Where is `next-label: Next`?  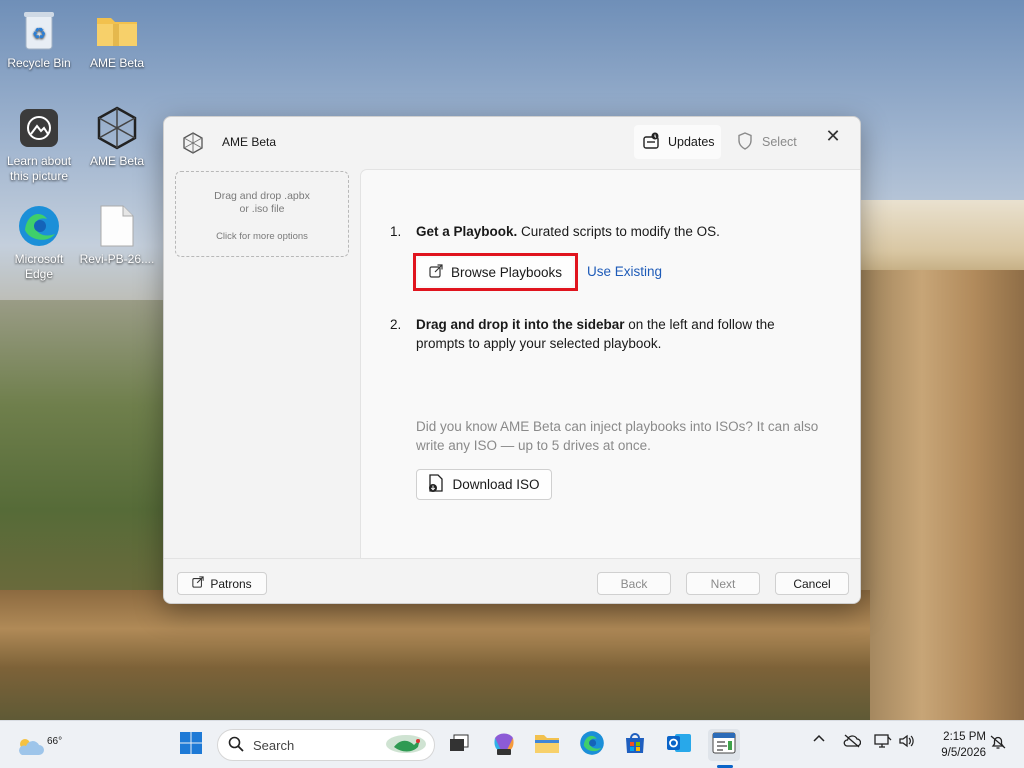 next-label: Next is located at coordinates (723, 583).